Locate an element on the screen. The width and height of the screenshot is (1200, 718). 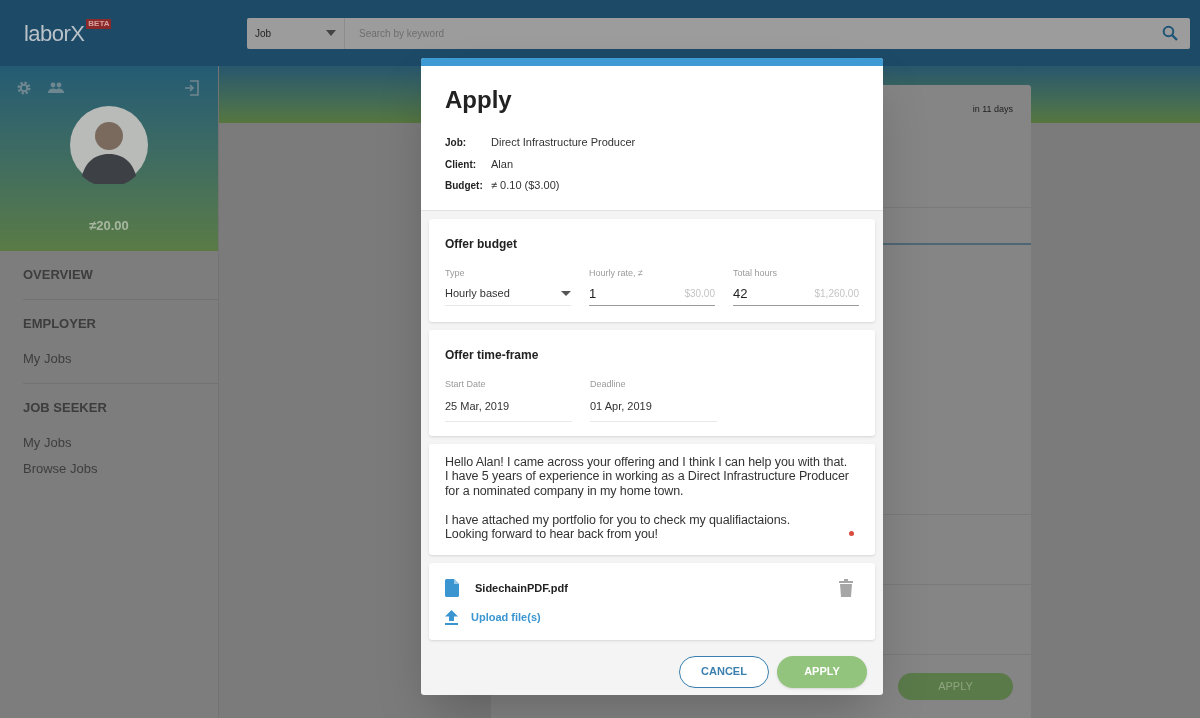
people-icon is located at coordinates (56, 88).